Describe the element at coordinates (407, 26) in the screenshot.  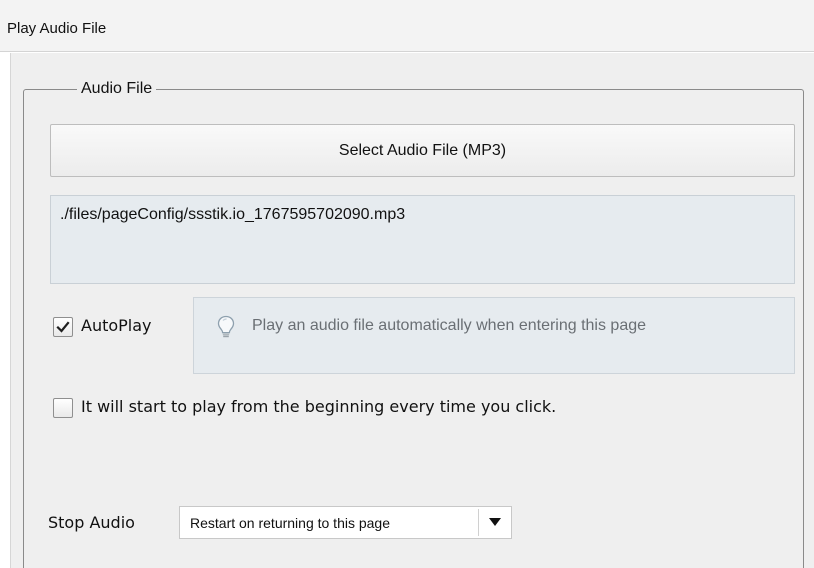
I see `title-bar: Play Audio File` at that location.